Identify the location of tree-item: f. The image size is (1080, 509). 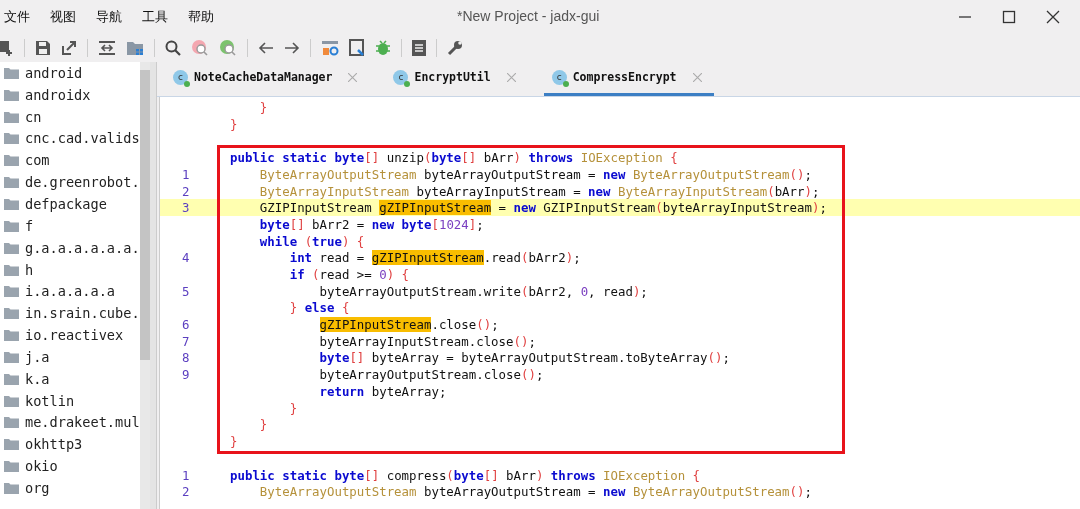
(70, 225).